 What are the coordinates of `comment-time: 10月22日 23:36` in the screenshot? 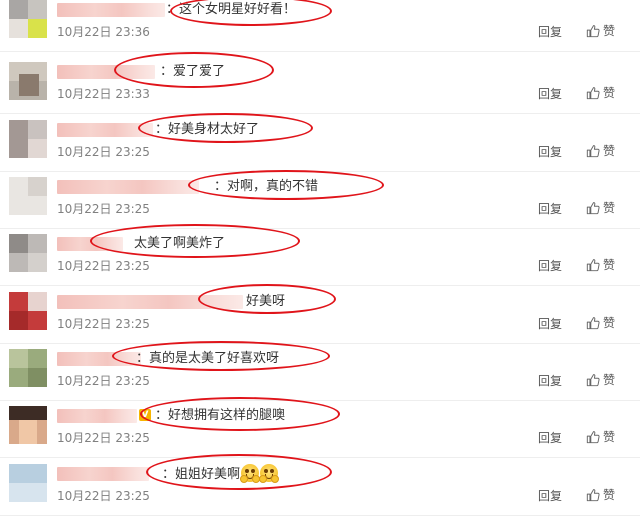 It's located at (103, 32).